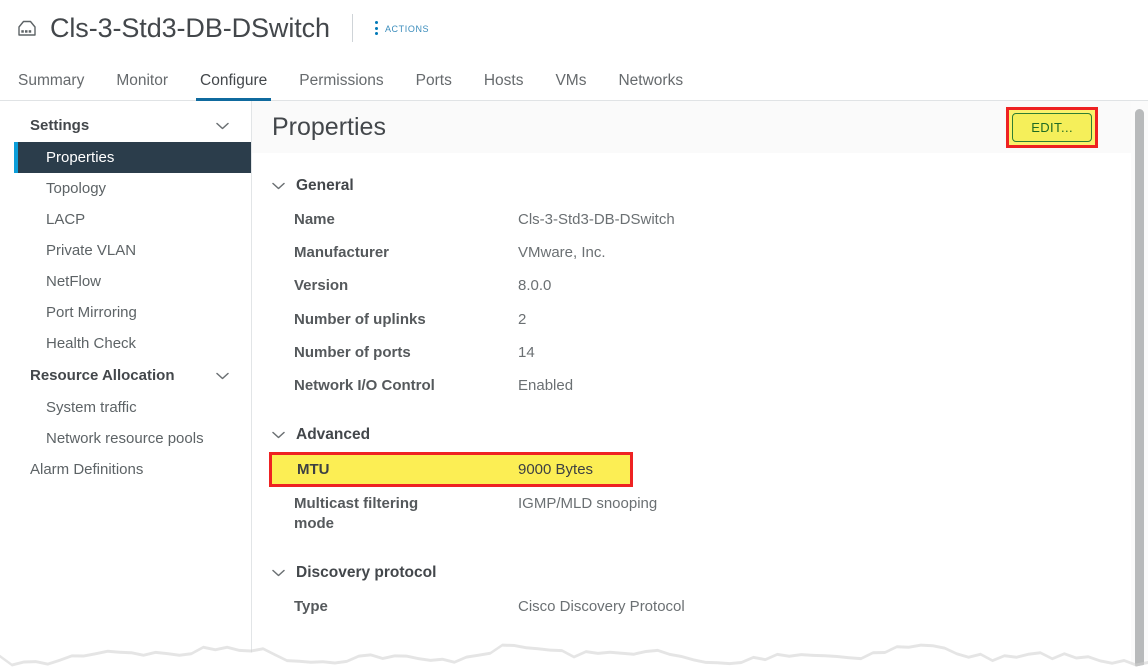  I want to click on sidebar-item-network-resource-pools: Network resource pools, so click(125, 438).